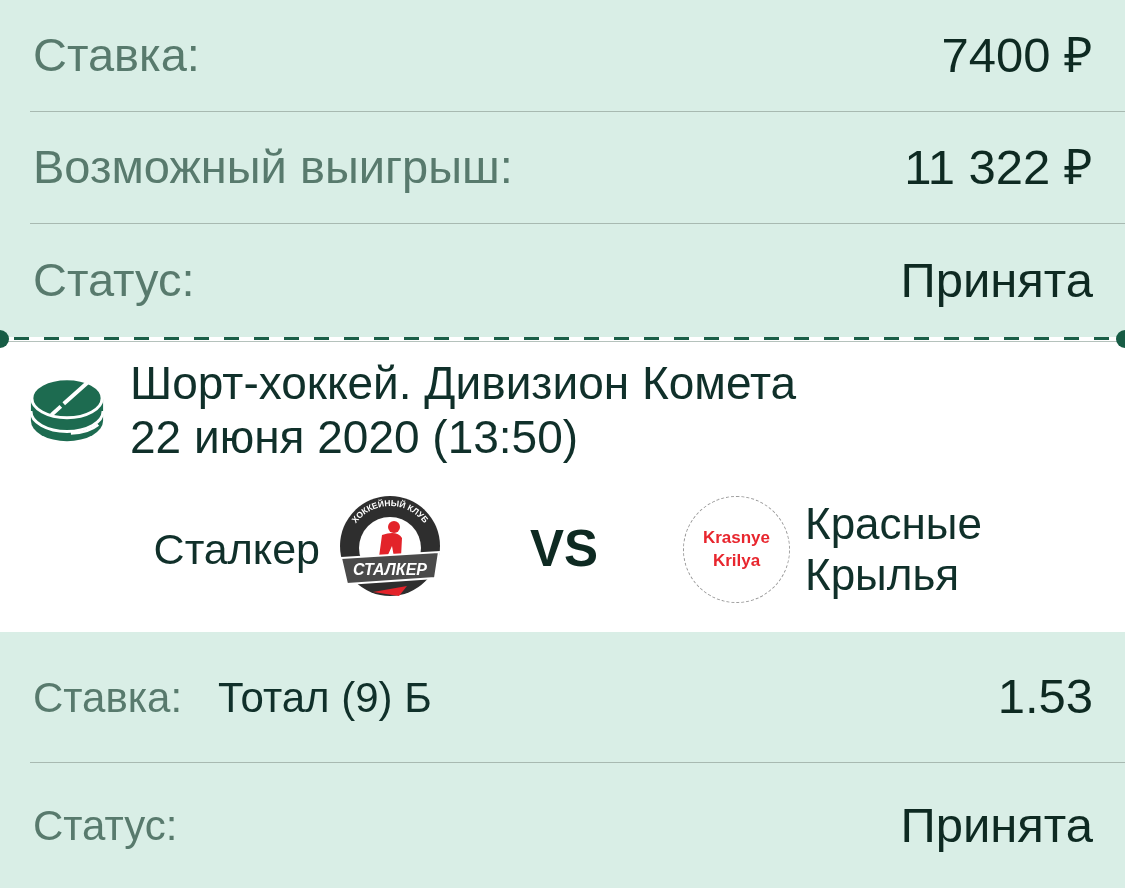 The width and height of the screenshot is (1125, 888). What do you see at coordinates (355, 437) in the screenshot?
I see `event-date: 22 июня 2020 (13:50)` at bounding box center [355, 437].